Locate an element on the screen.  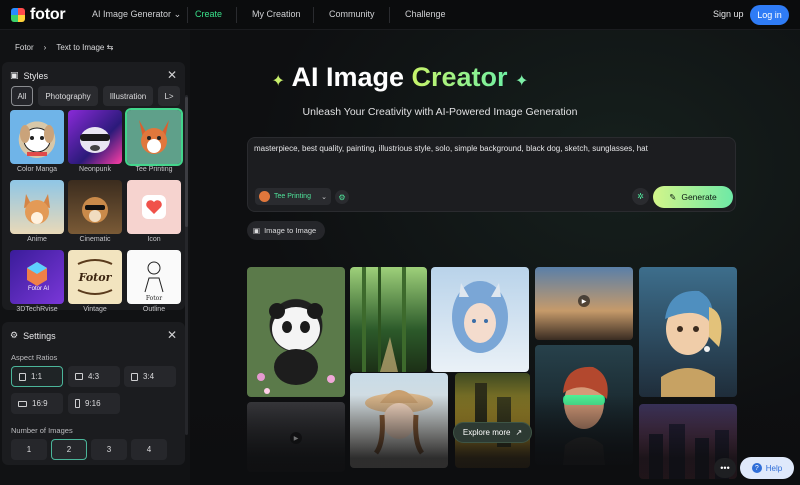
ratio-9-16: 9:16 is located at coordinates (94, 403).